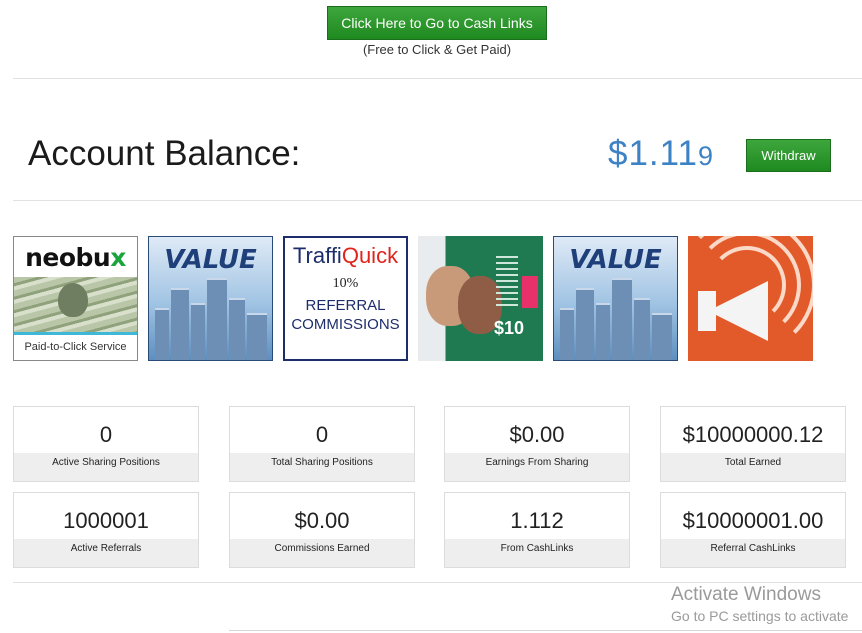 Image resolution: width=862 pixels, height=633 pixels. Describe the element at coordinates (753, 553) in the screenshot. I see `stat-label: Referral CashLinks` at that location.